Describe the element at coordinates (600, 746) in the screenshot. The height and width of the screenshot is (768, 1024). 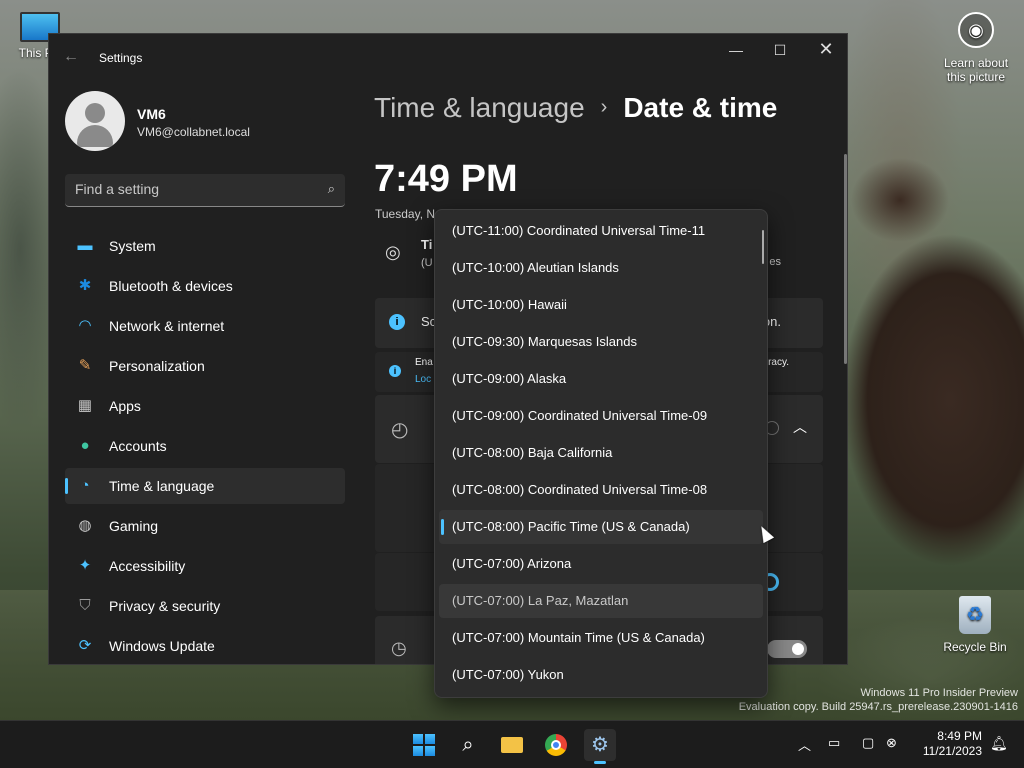
I see `settings-taskbar-button: ⚙` at that location.